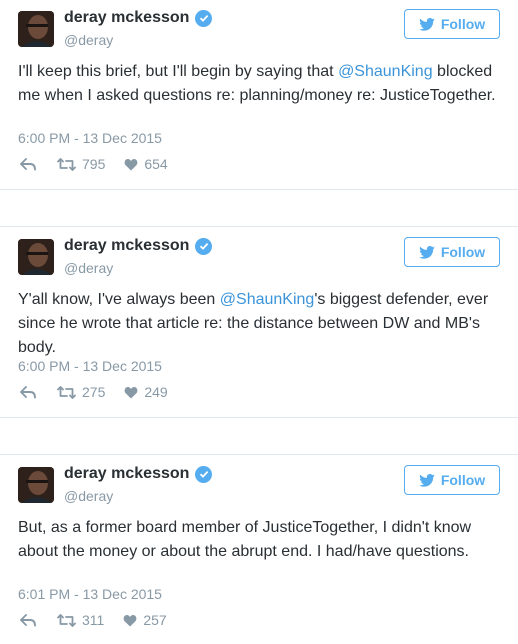  What do you see at coordinates (81, 164) in the screenshot?
I see `retweet-button: 795` at bounding box center [81, 164].